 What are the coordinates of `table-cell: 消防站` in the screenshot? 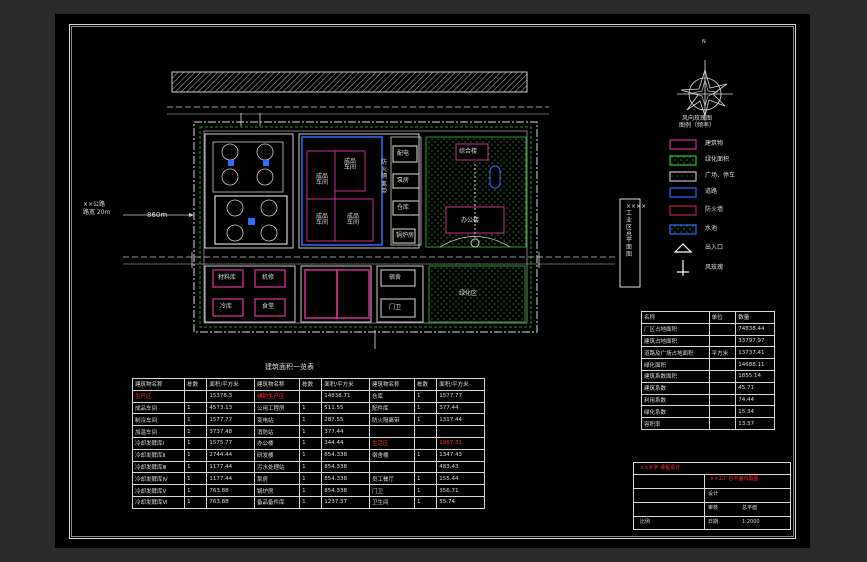 It's located at (277, 431).